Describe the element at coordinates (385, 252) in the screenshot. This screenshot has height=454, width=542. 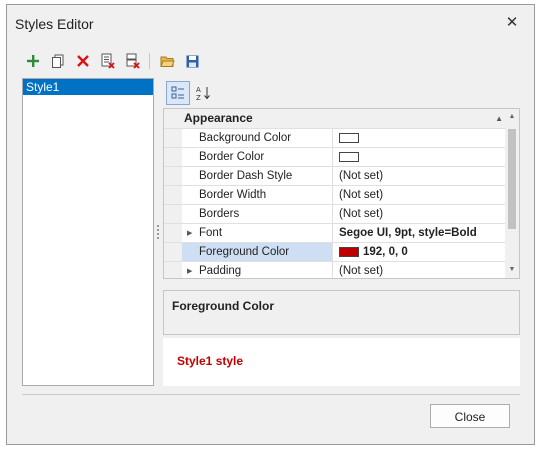
I see `property-value-text: 192, 0, 0` at that location.